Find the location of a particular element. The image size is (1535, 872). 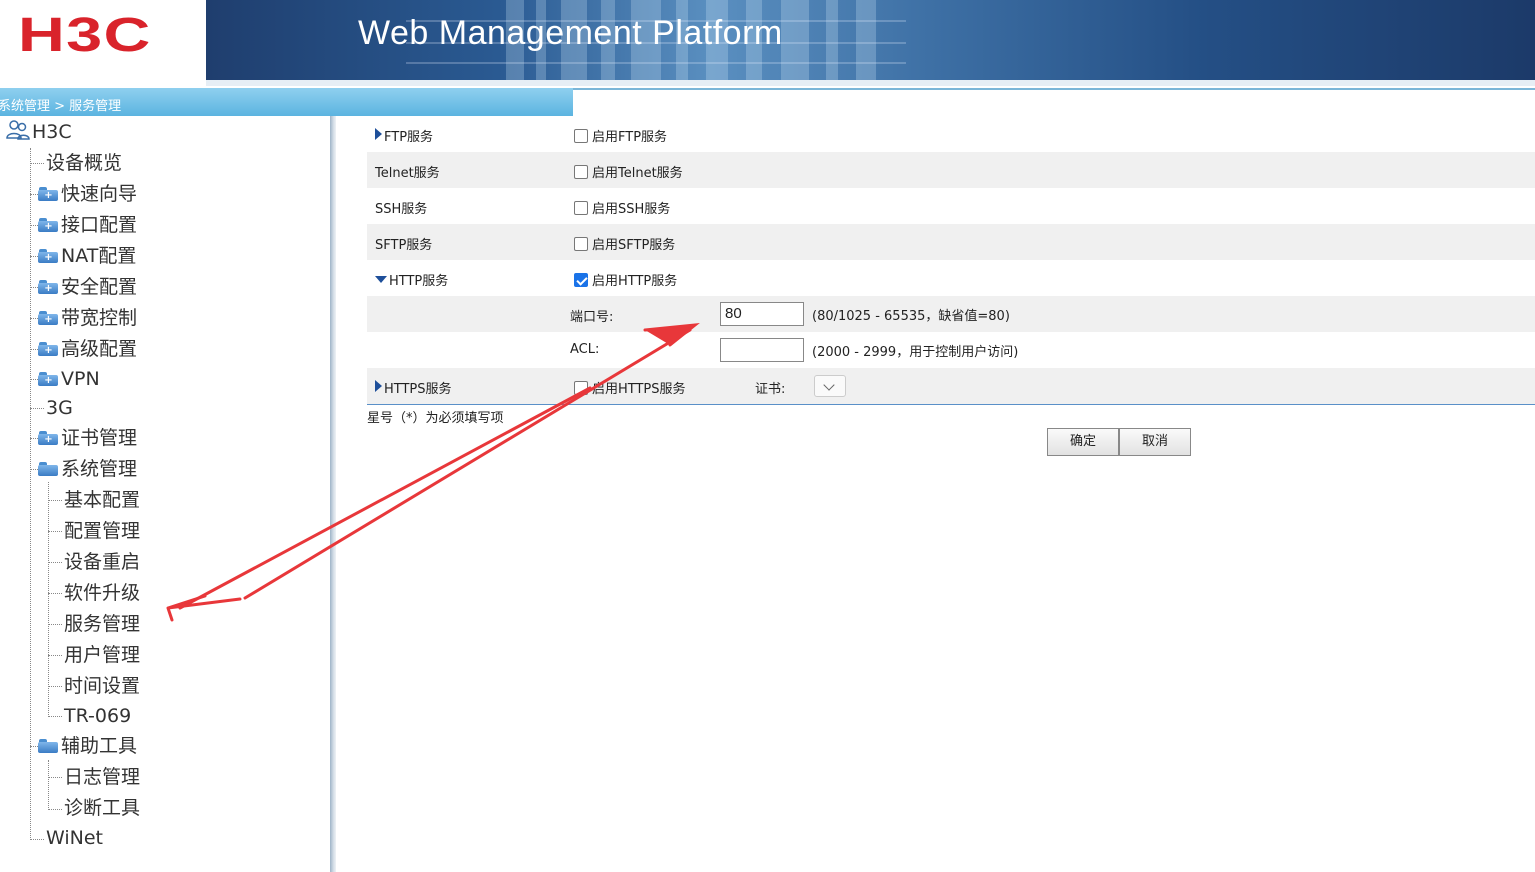

sidebar-item-system-management: 系统管理 is located at coordinates (87, 469).